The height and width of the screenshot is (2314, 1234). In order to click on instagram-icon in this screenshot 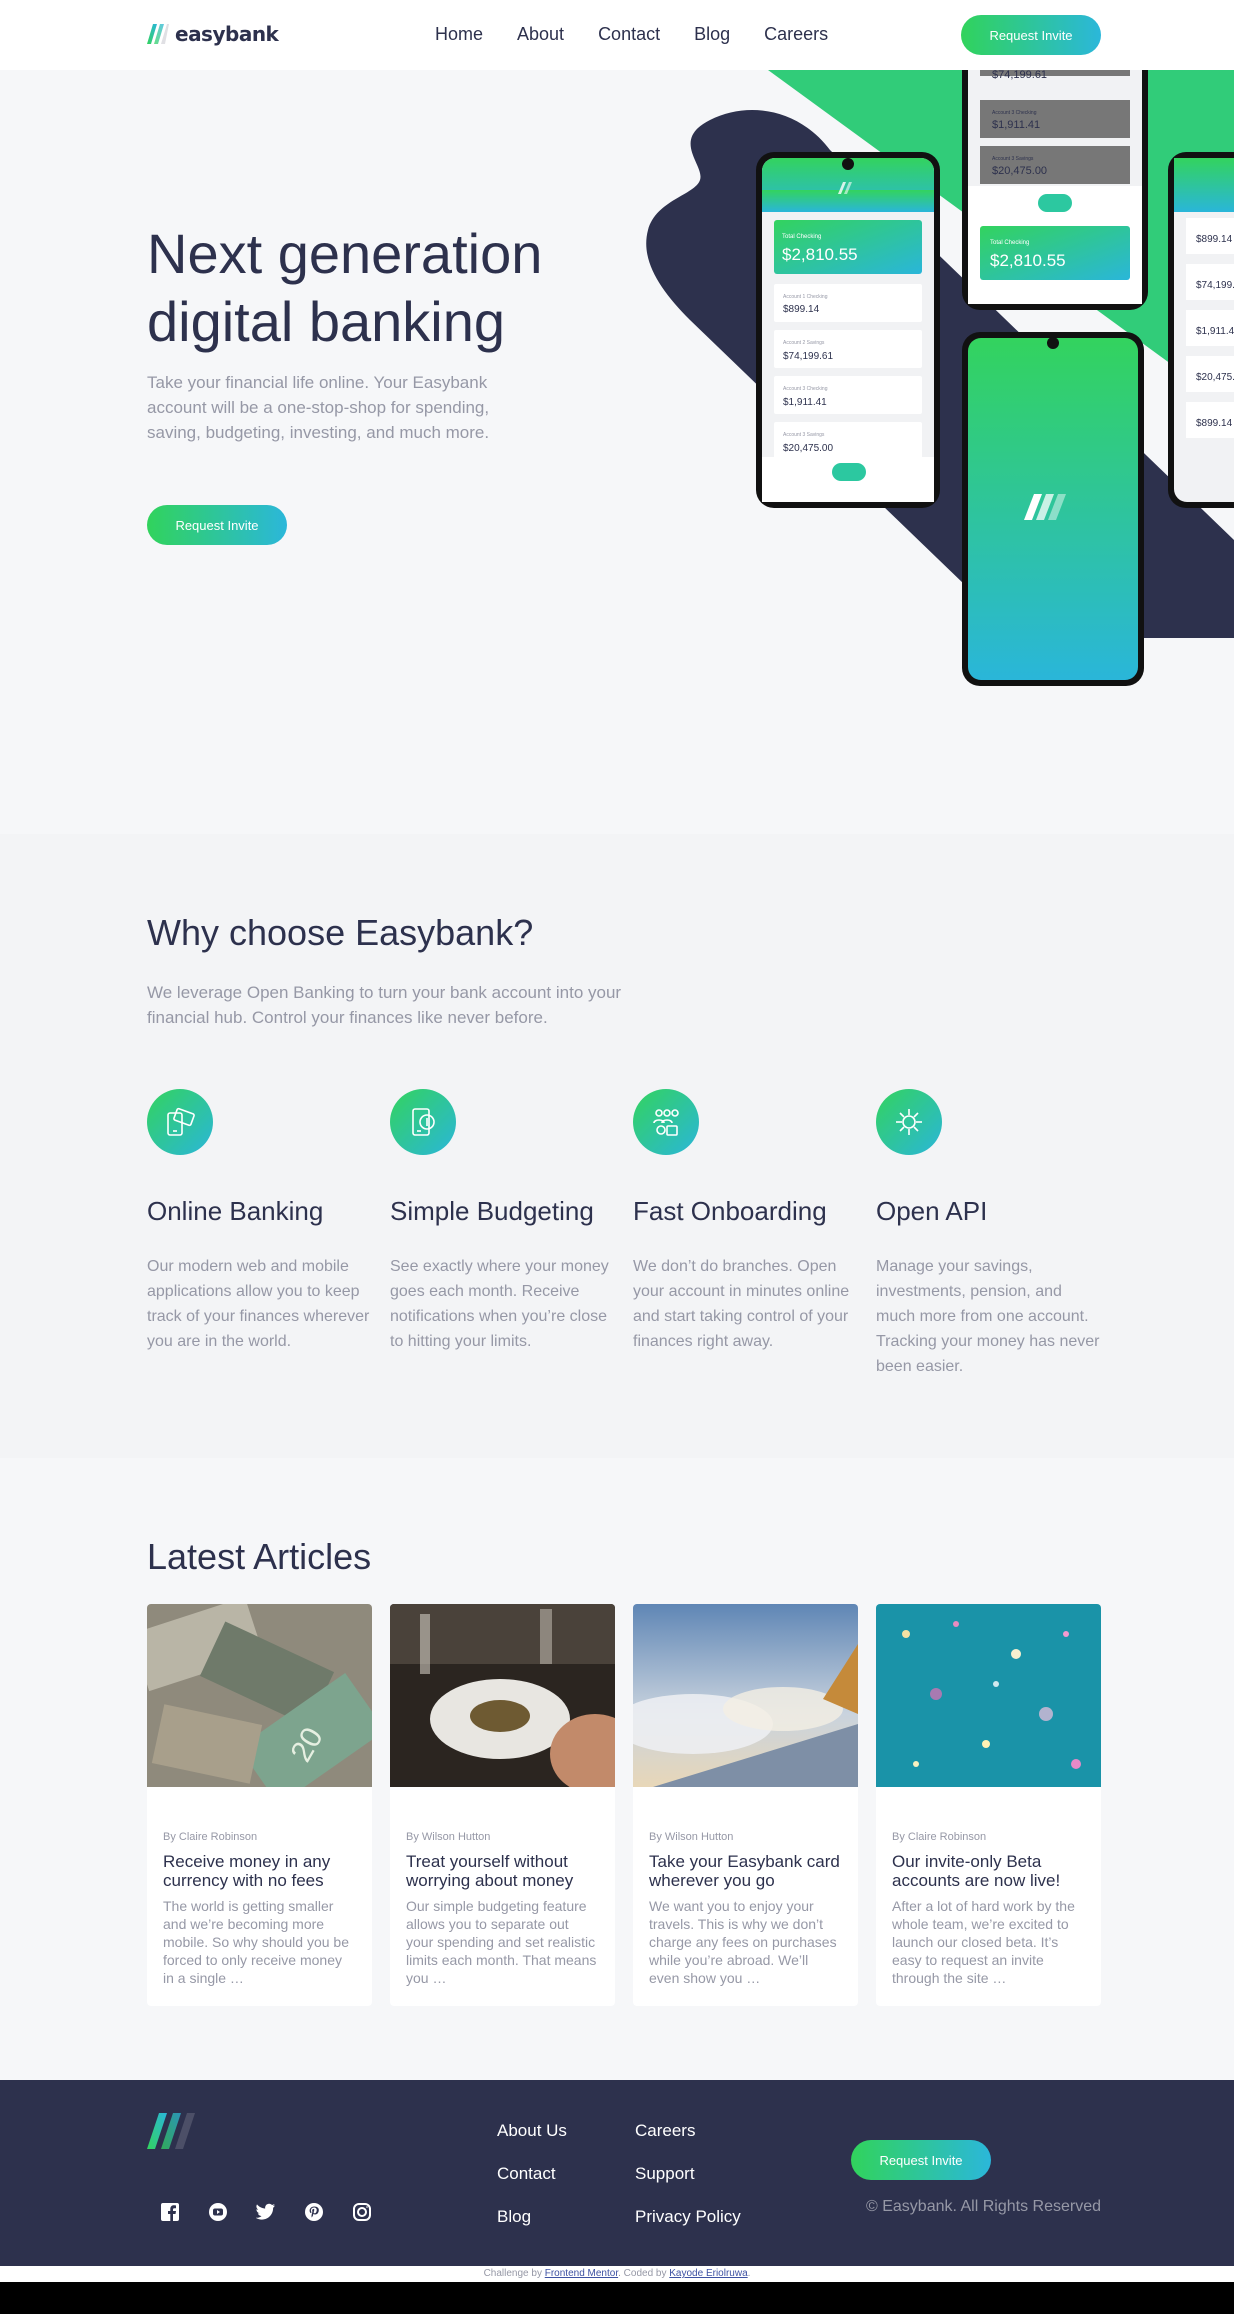, I will do `click(362, 2212)`.